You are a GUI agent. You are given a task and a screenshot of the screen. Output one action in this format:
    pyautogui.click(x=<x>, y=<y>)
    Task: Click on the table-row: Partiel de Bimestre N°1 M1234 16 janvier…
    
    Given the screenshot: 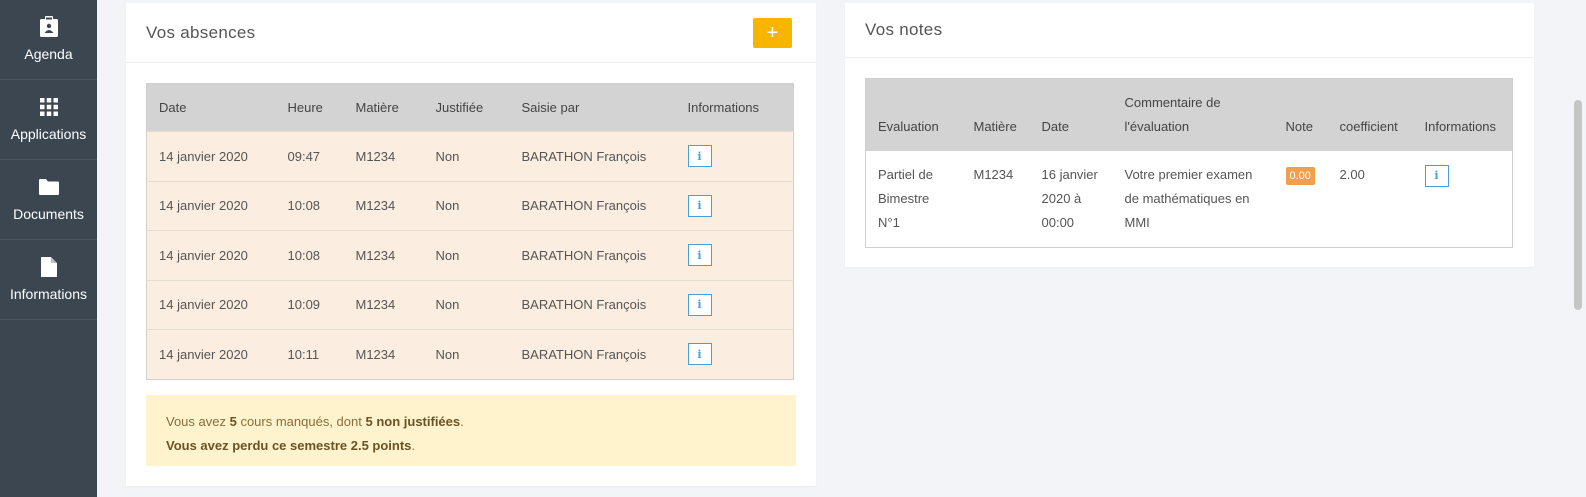 What is the action you would take?
    pyautogui.click(x=1189, y=198)
    